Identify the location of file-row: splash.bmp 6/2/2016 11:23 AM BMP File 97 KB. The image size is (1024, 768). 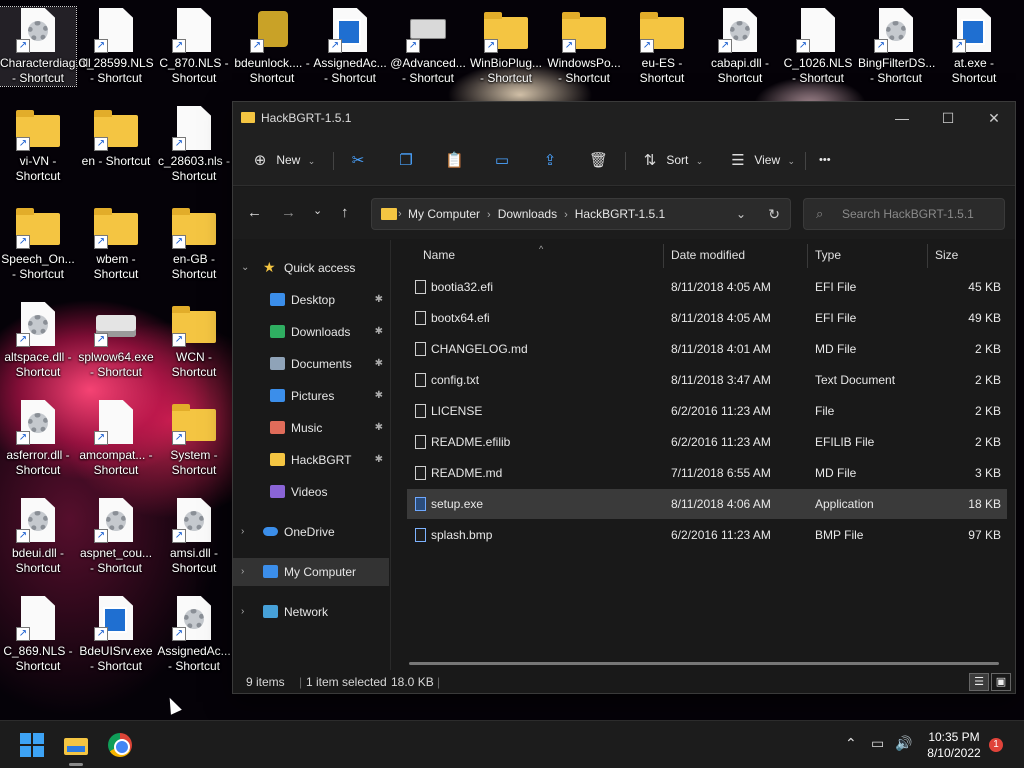
(707, 535).